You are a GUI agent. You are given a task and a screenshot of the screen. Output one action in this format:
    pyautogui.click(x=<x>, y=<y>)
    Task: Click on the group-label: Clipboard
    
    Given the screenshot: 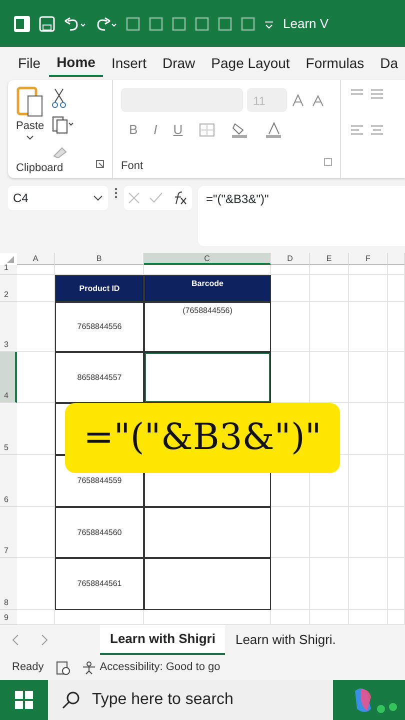 What is the action you would take?
    pyautogui.click(x=40, y=168)
    